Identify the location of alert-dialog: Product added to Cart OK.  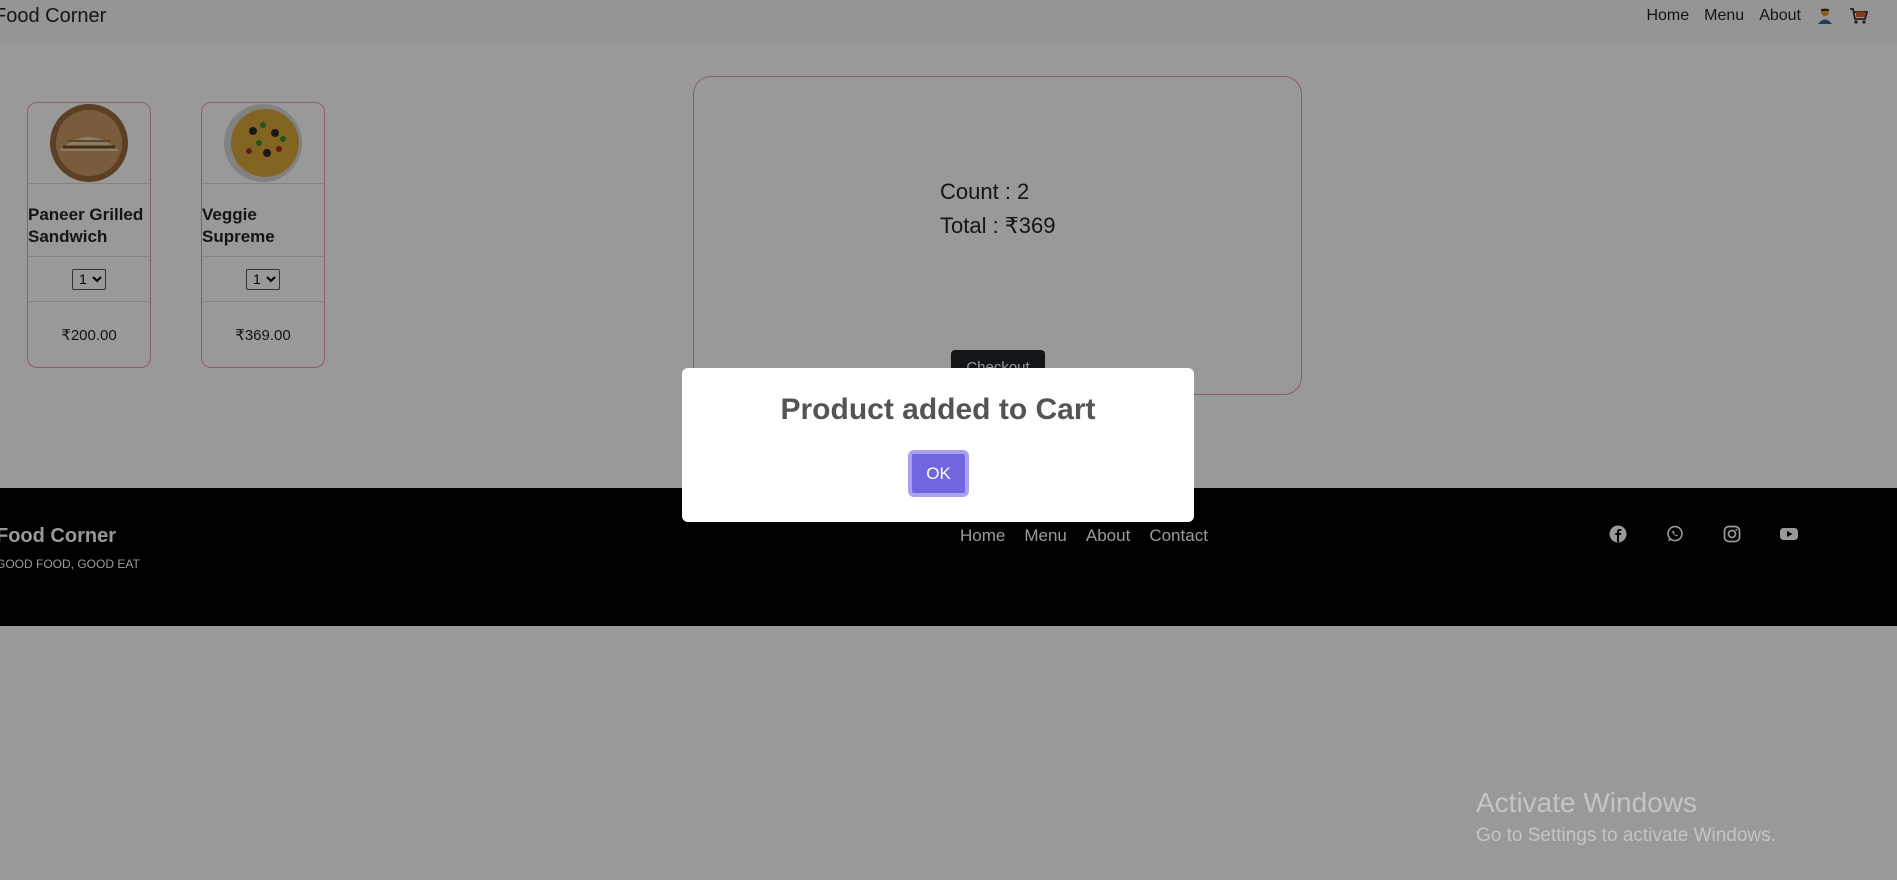
(938, 445).